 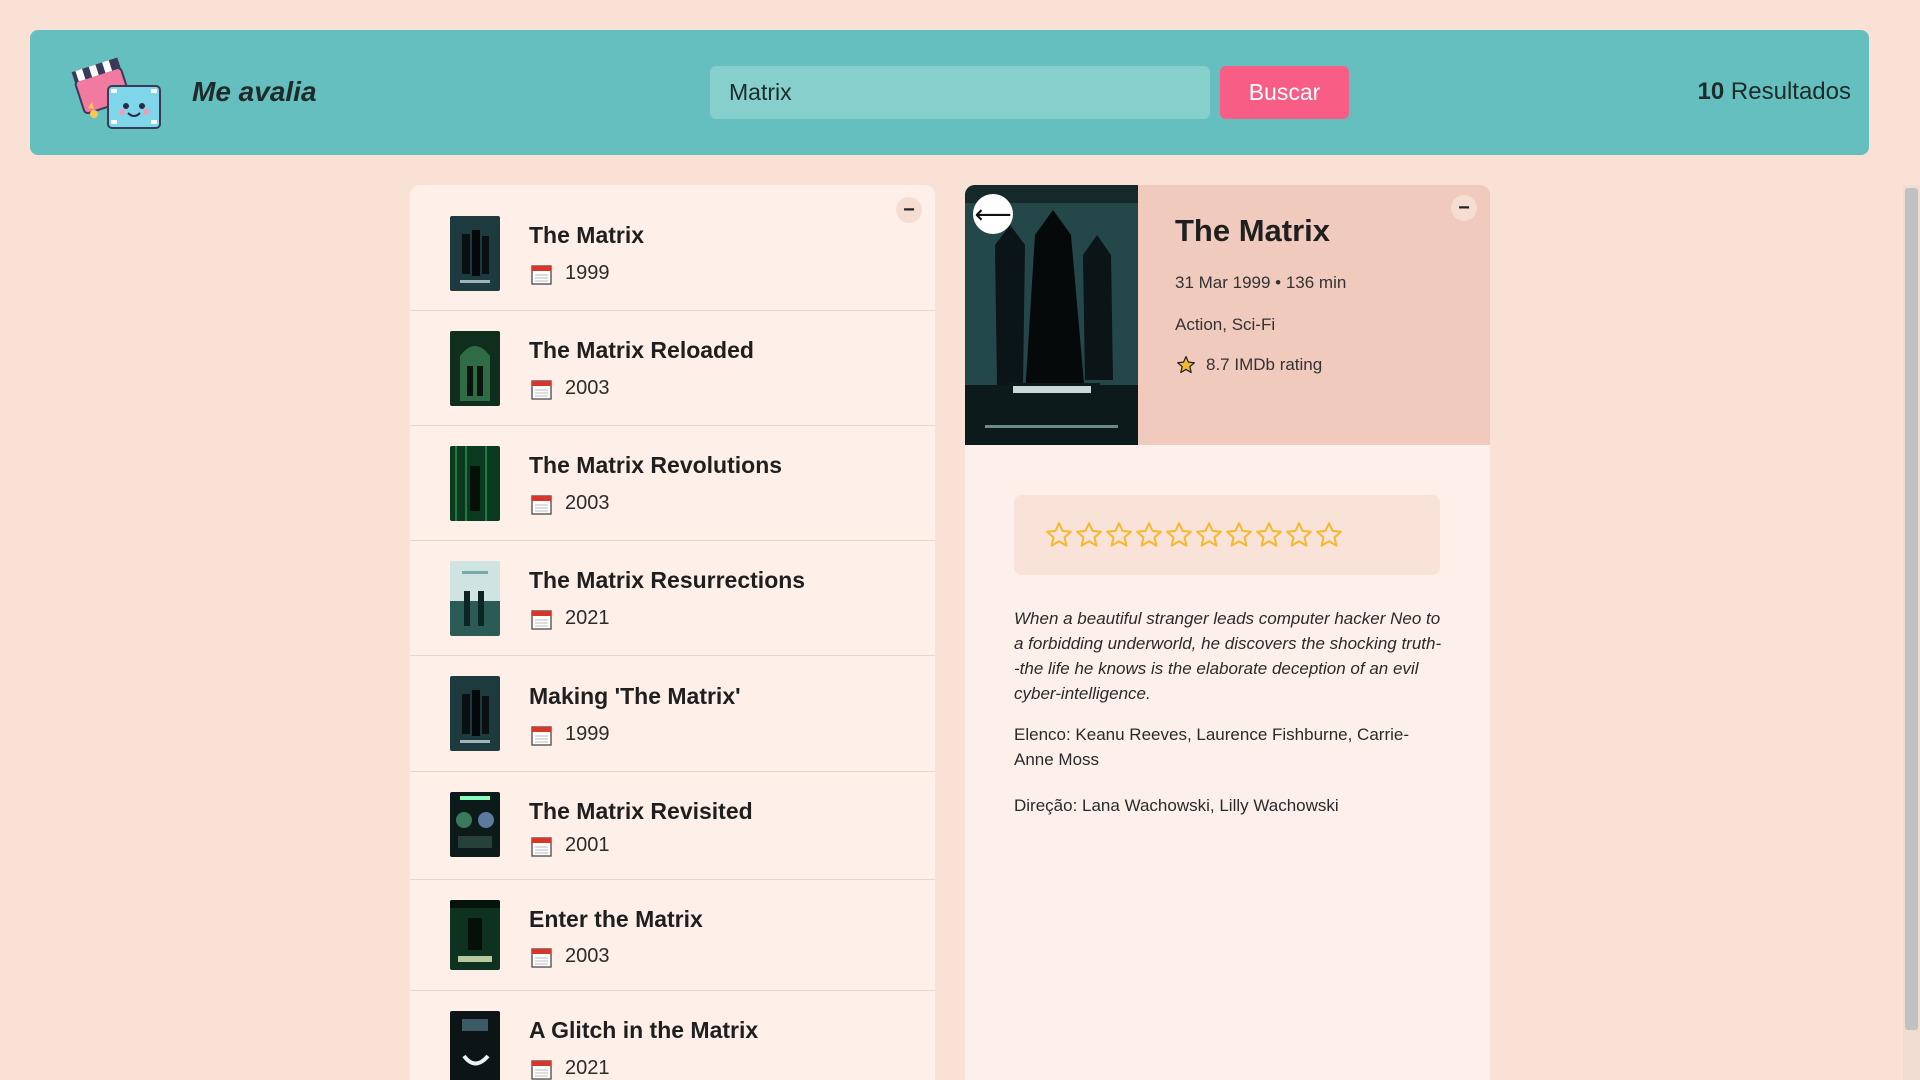 What do you see at coordinates (635, 696) in the screenshot?
I see `movie-title: Making 'The Matrix'` at bounding box center [635, 696].